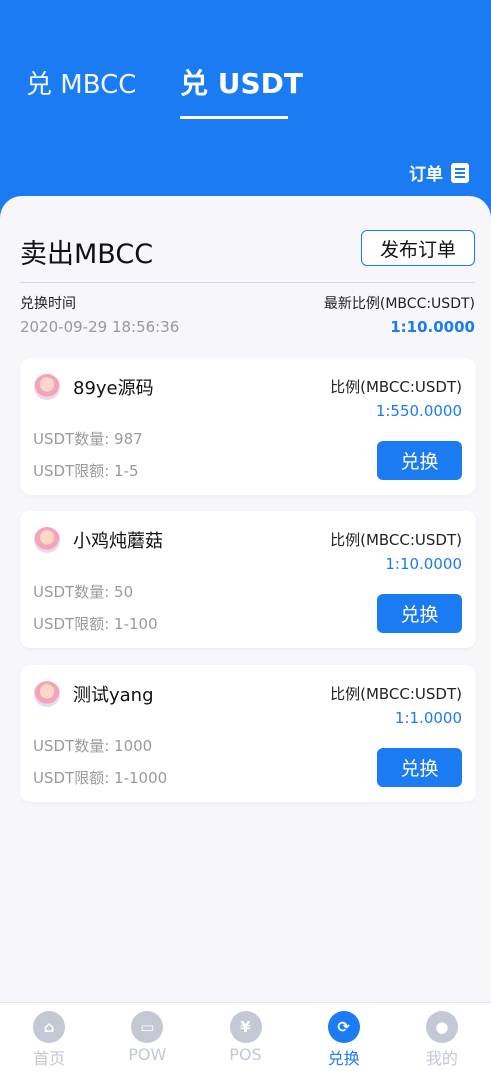  I want to click on ratio-value: 1:10.0000, so click(423, 564).